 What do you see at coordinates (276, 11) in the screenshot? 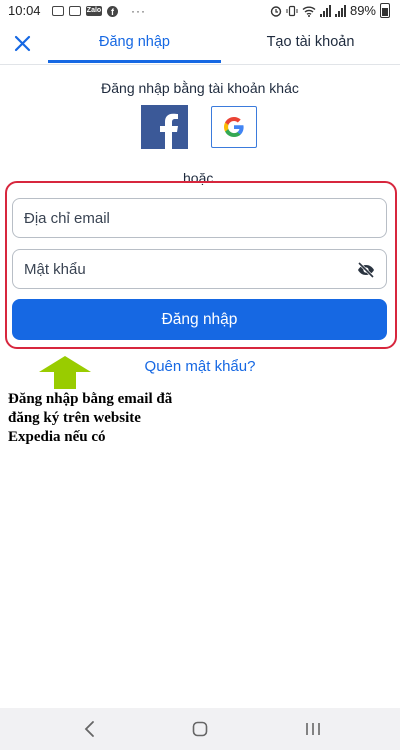
I see `alarm-icon` at bounding box center [276, 11].